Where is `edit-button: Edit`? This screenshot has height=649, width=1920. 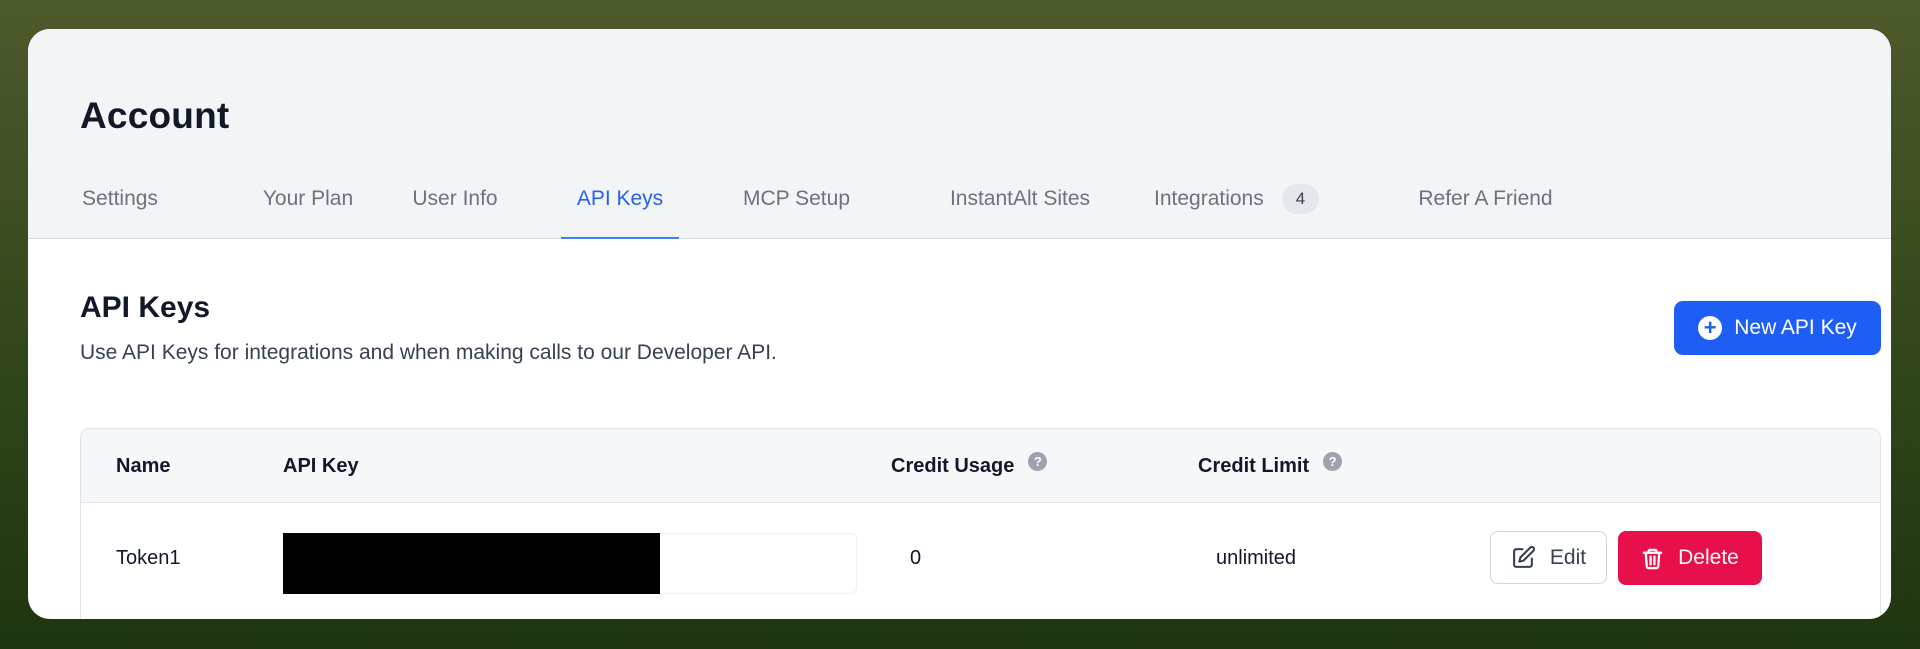 edit-button: Edit is located at coordinates (1548, 557).